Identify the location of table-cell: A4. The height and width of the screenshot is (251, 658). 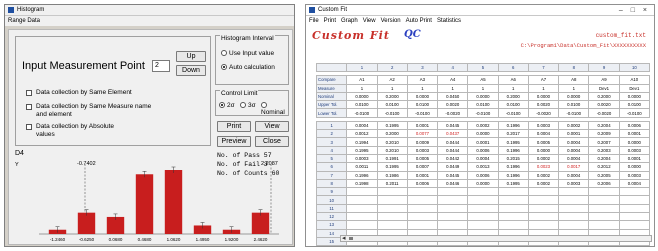
(453, 80).